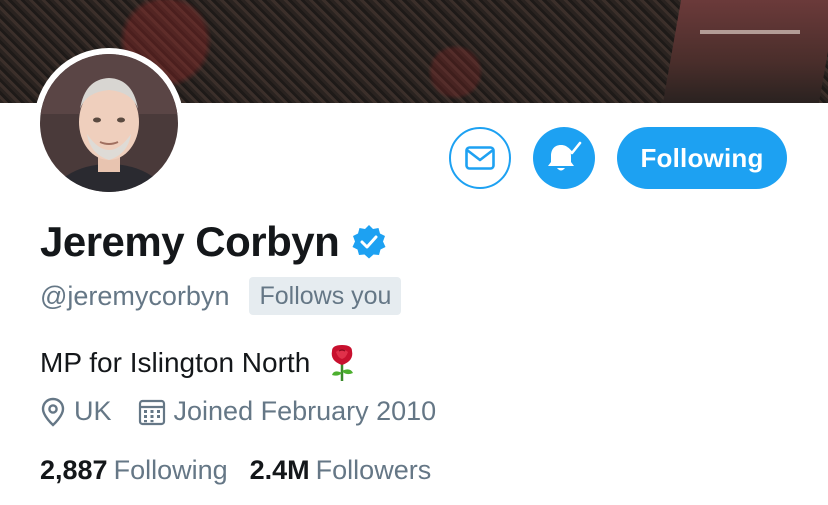  What do you see at coordinates (325, 296) in the screenshot?
I see `follows-you-badge: Follows you` at bounding box center [325, 296].